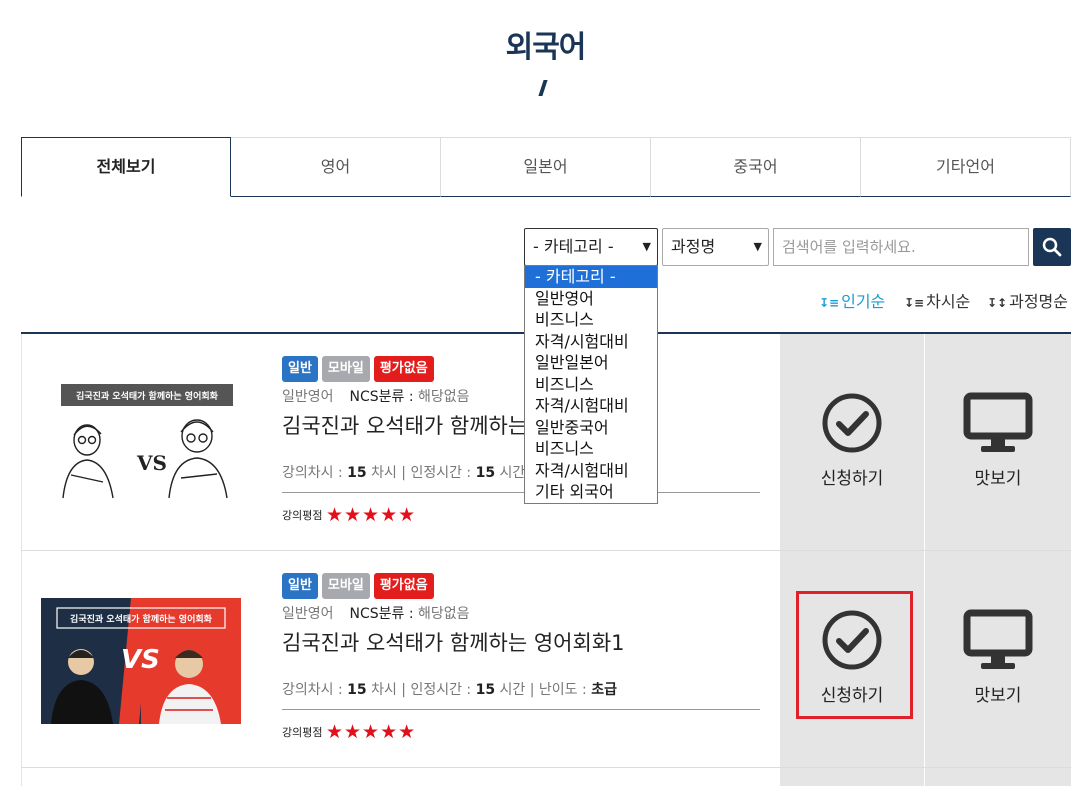  What do you see at coordinates (591, 299) in the screenshot?
I see `dropdown-option: 일반영어` at bounding box center [591, 299].